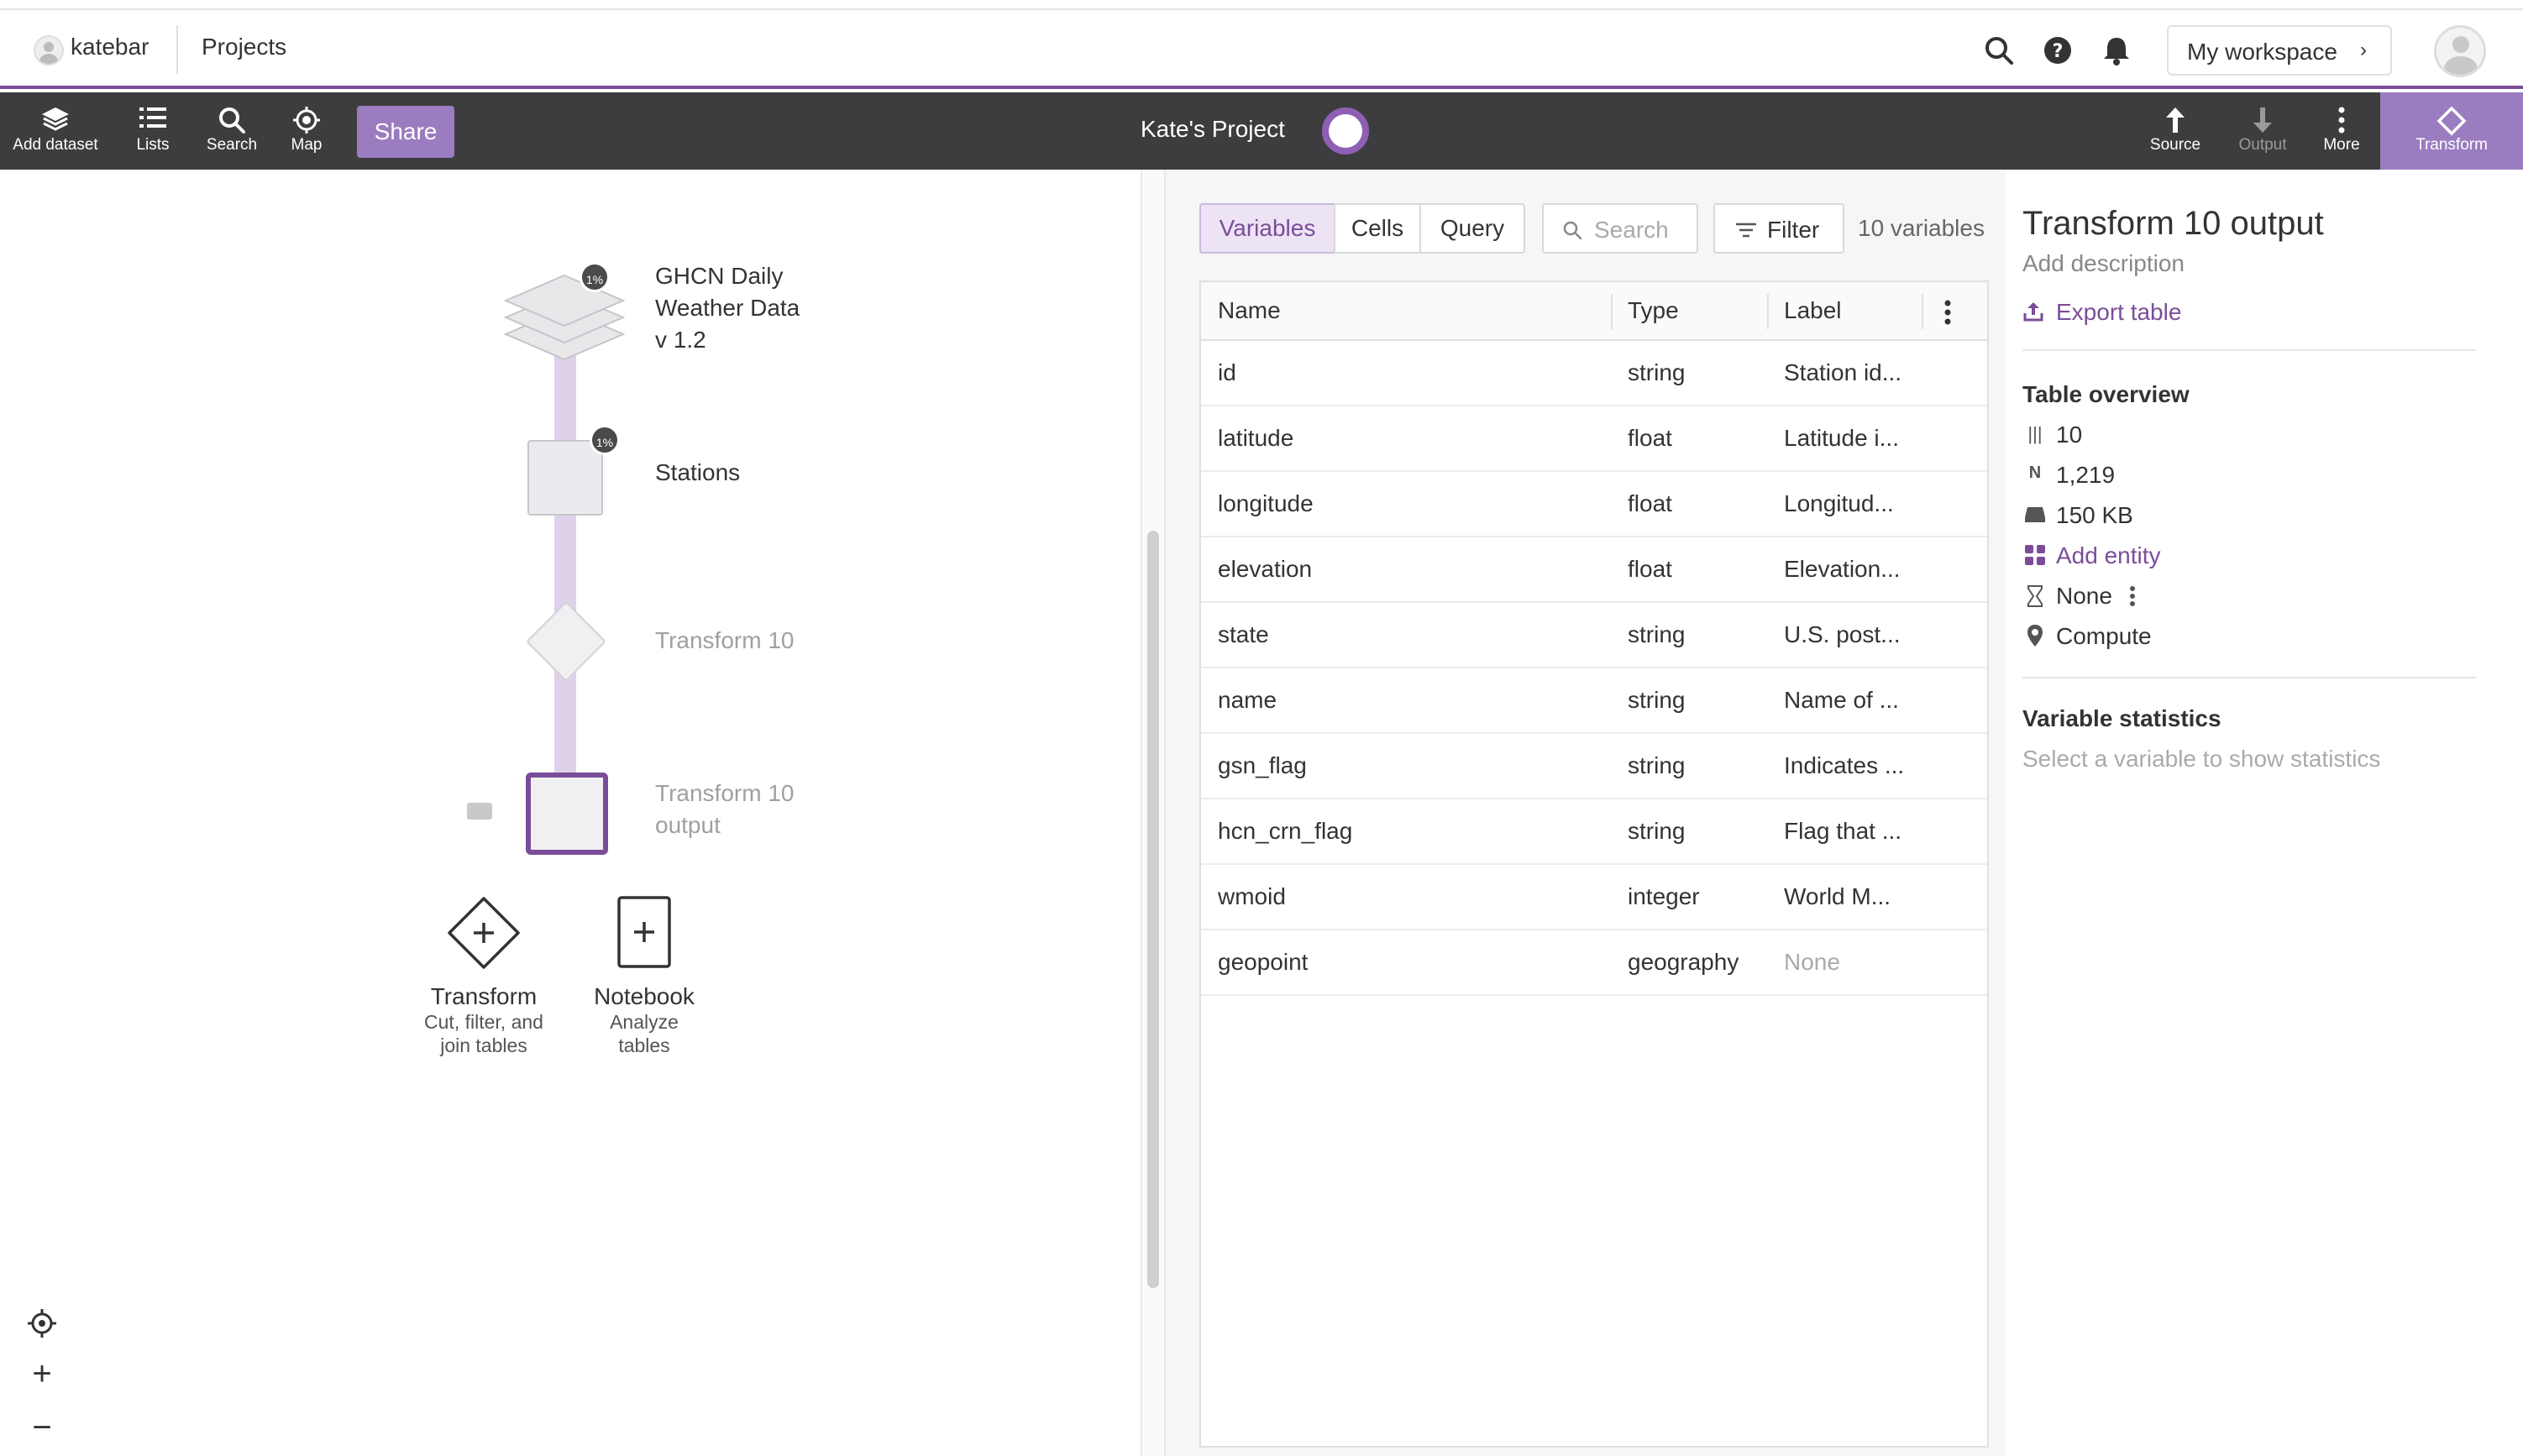 The image size is (2523, 1456). Describe the element at coordinates (725, 793) in the screenshot. I see `output-label-line: Transform 10` at that location.